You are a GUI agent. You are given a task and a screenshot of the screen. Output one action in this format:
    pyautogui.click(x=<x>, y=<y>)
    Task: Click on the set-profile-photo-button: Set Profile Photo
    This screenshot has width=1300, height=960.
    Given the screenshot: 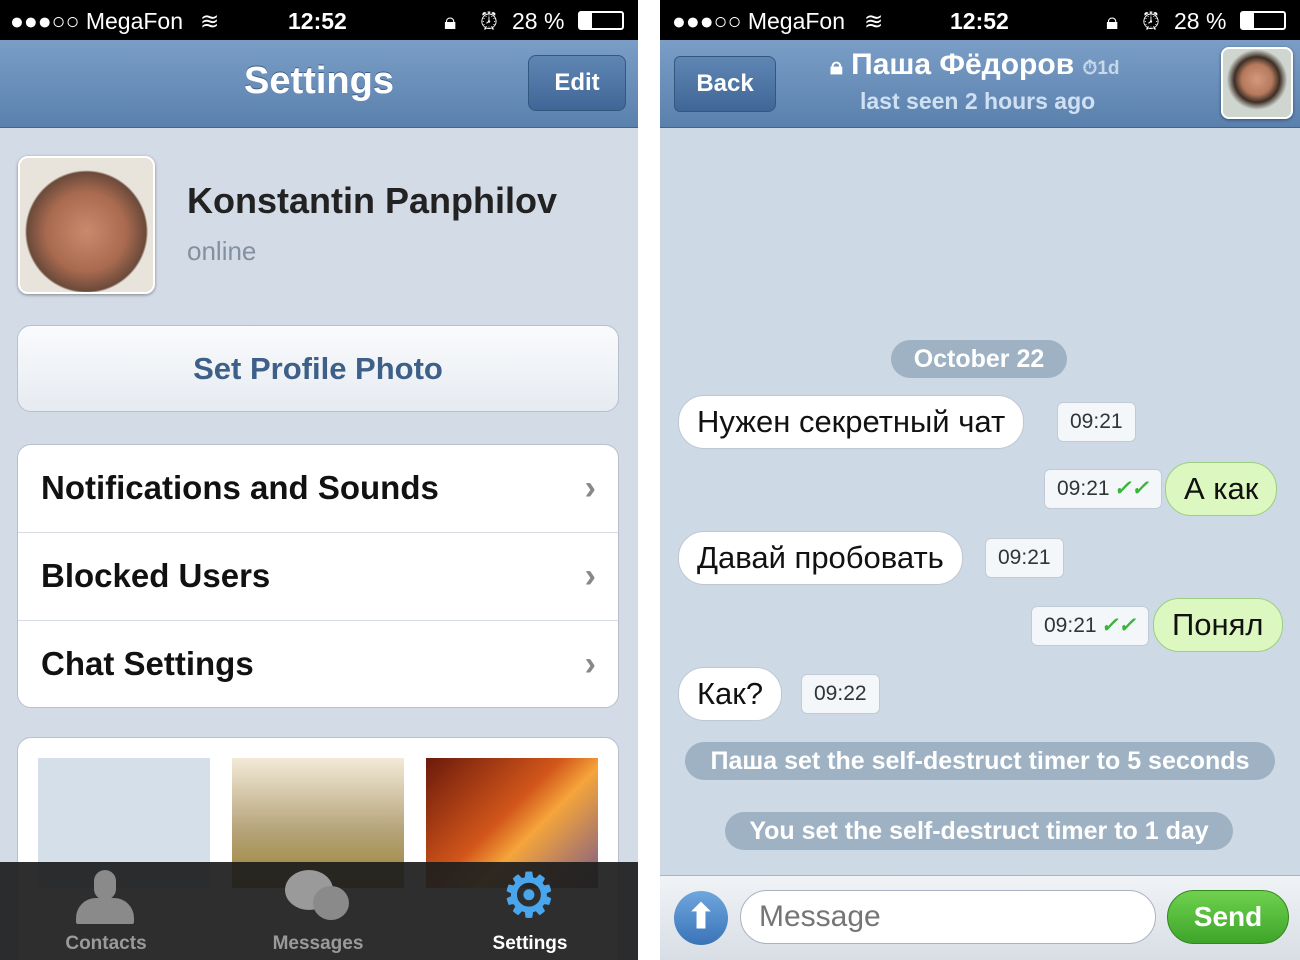 What is the action you would take?
    pyautogui.click(x=318, y=368)
    